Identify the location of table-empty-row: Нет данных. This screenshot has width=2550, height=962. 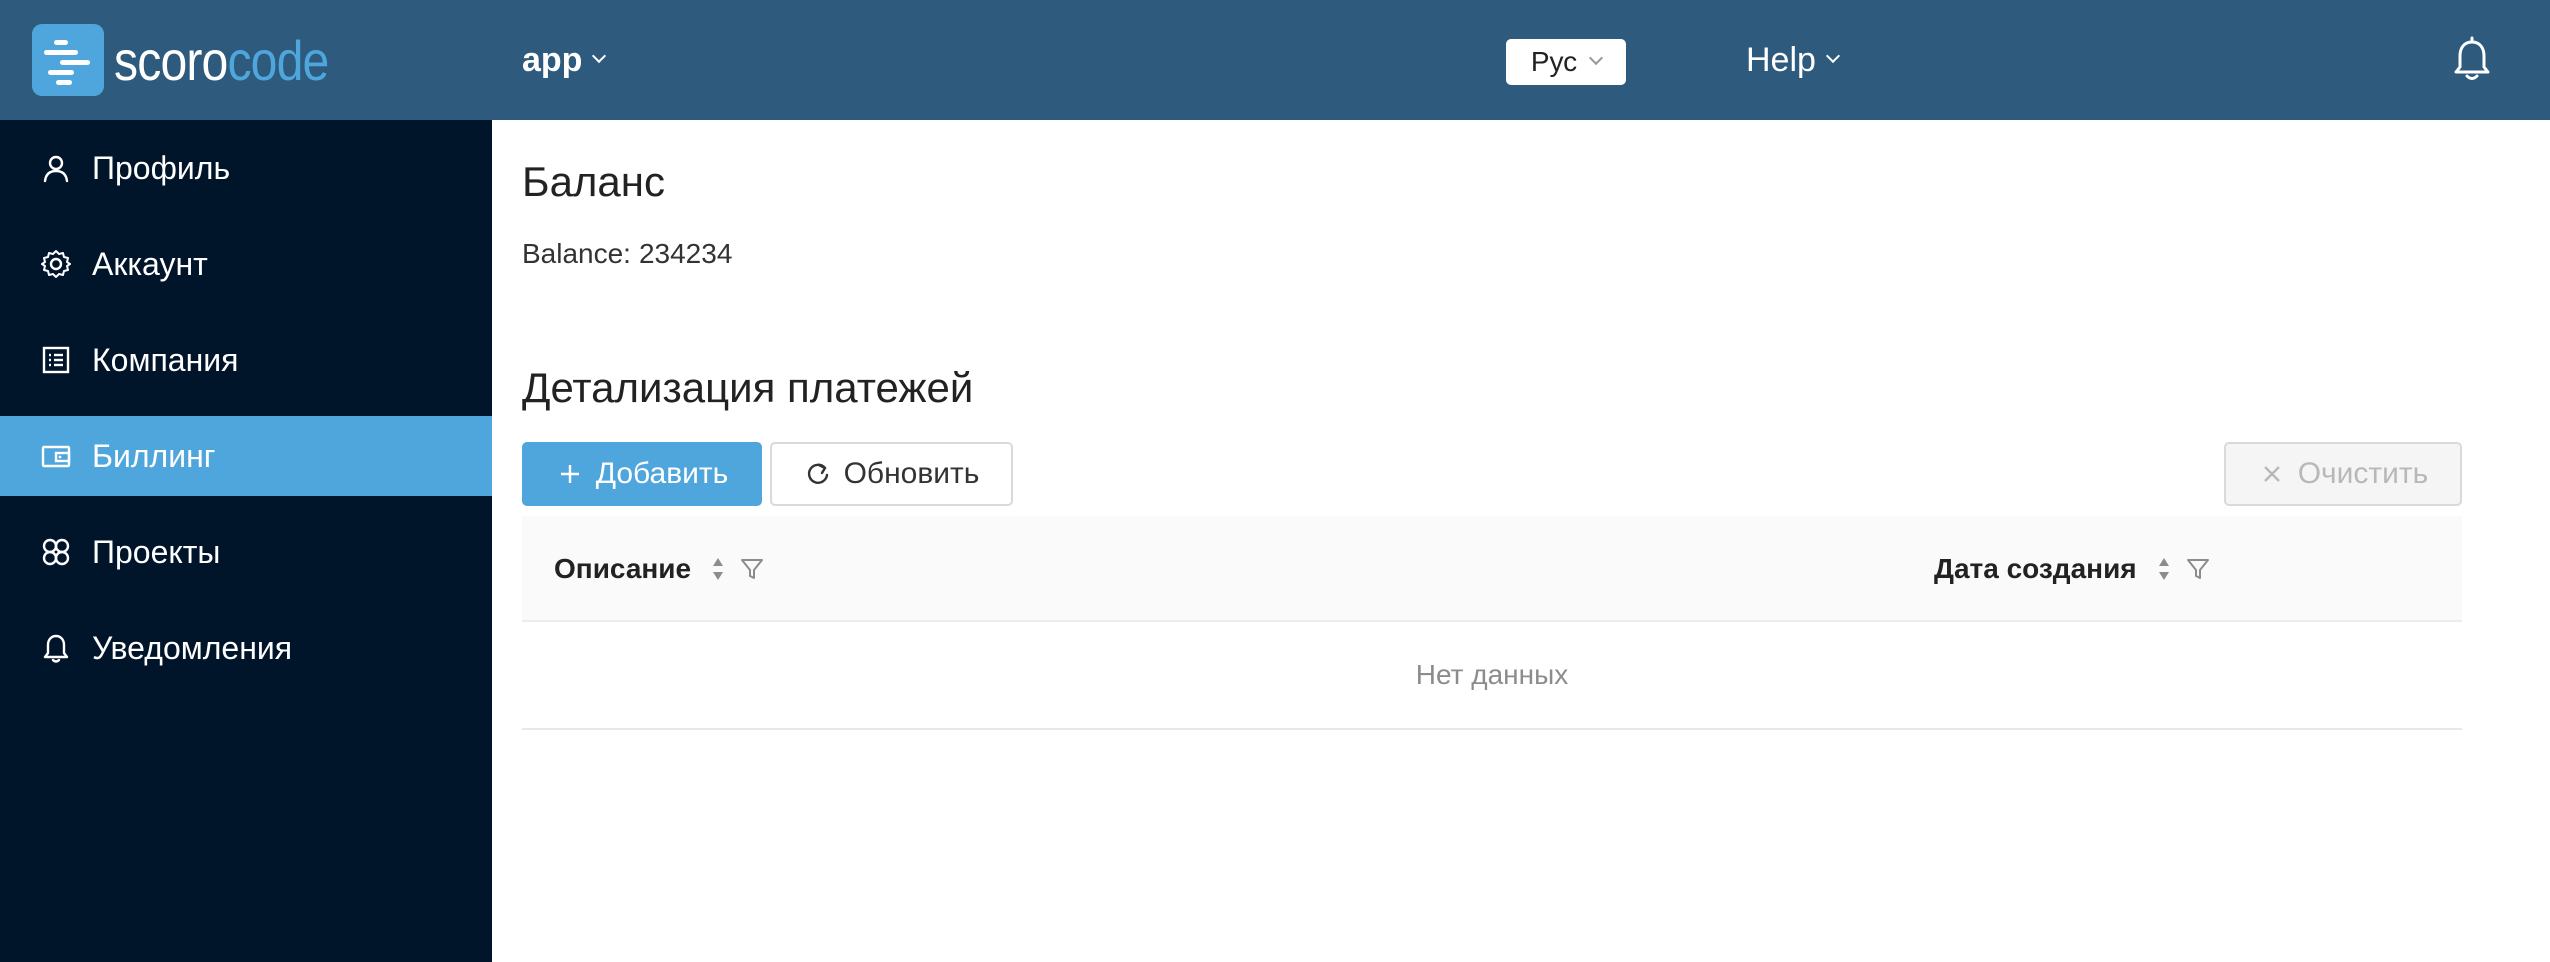
(1492, 676).